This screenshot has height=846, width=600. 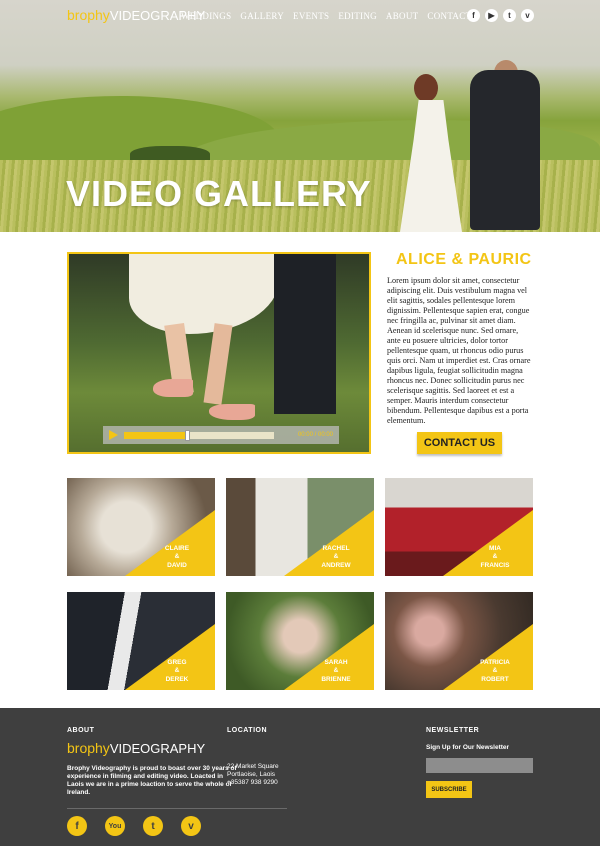 What do you see at coordinates (247, 730) in the screenshot?
I see `footer-location-heading: LOCATION` at bounding box center [247, 730].